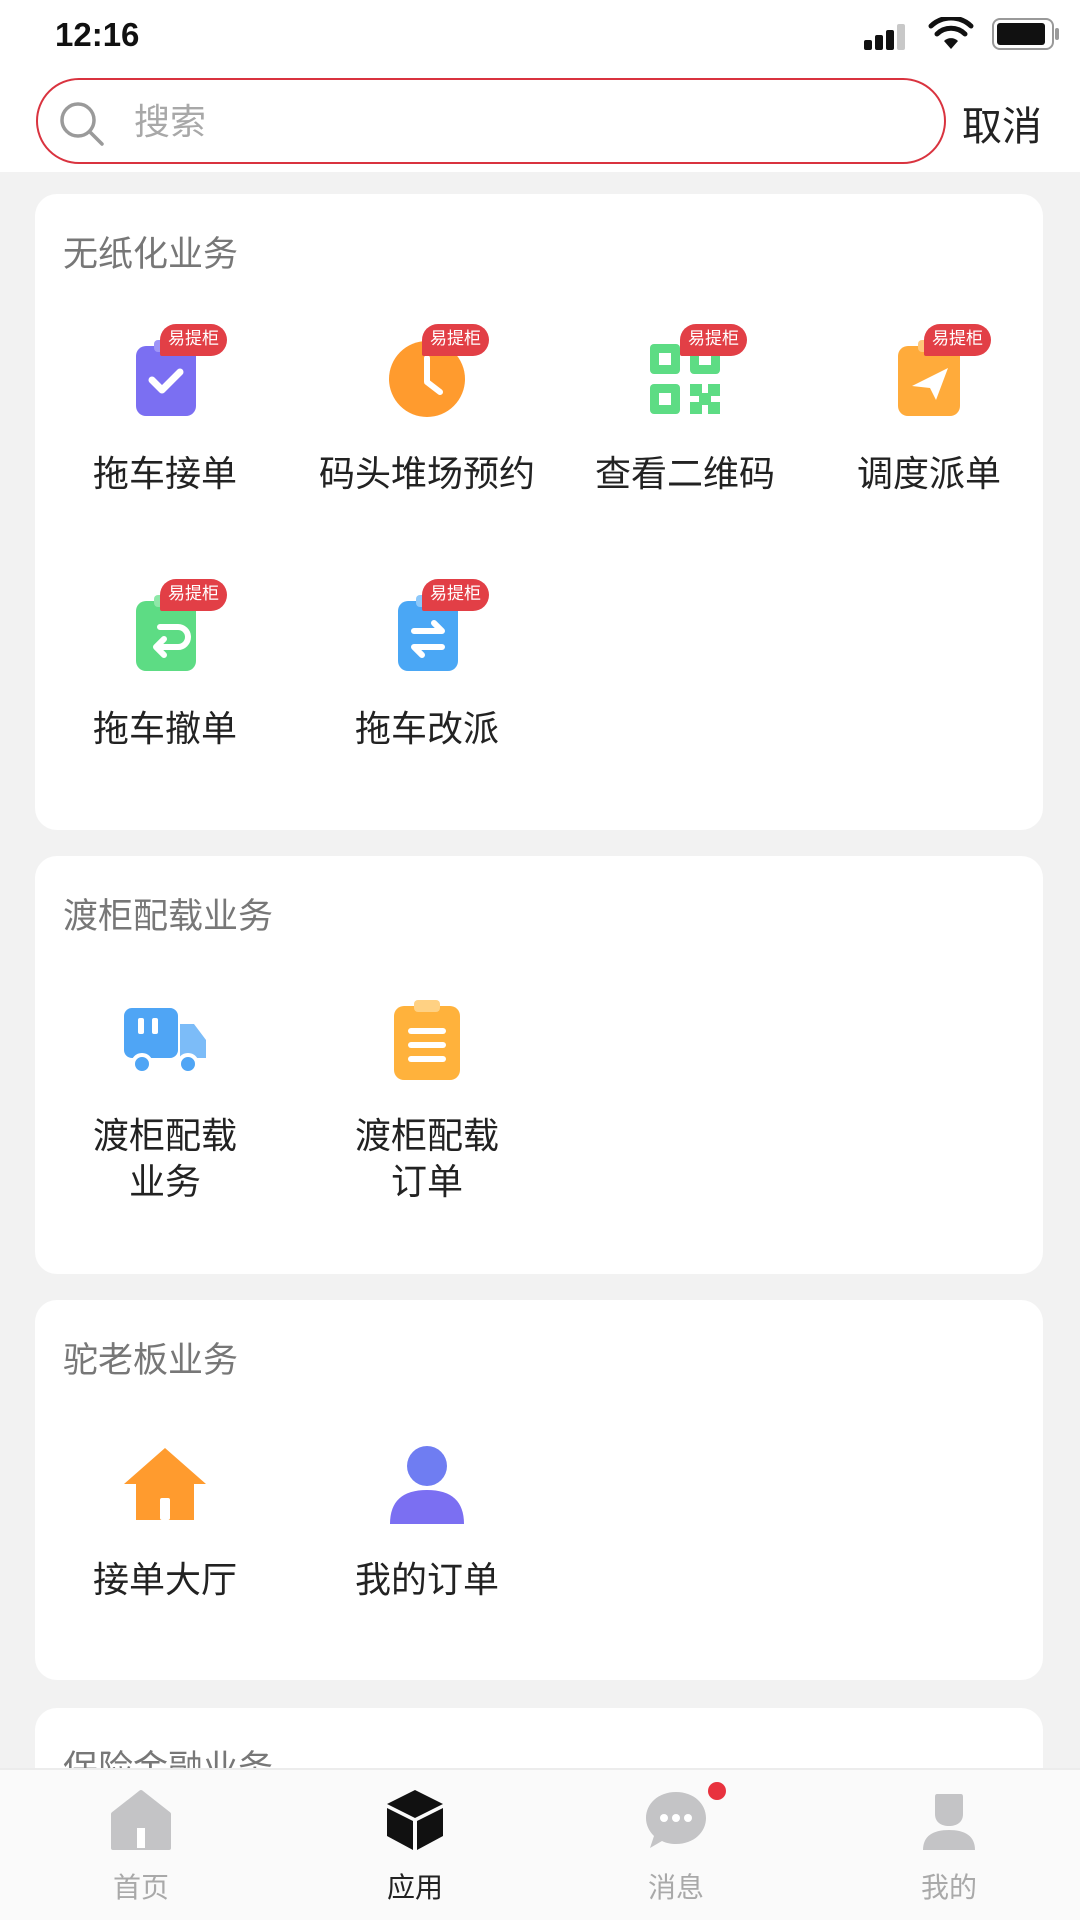  What do you see at coordinates (141, 1820) in the screenshot?
I see `home-icon` at bounding box center [141, 1820].